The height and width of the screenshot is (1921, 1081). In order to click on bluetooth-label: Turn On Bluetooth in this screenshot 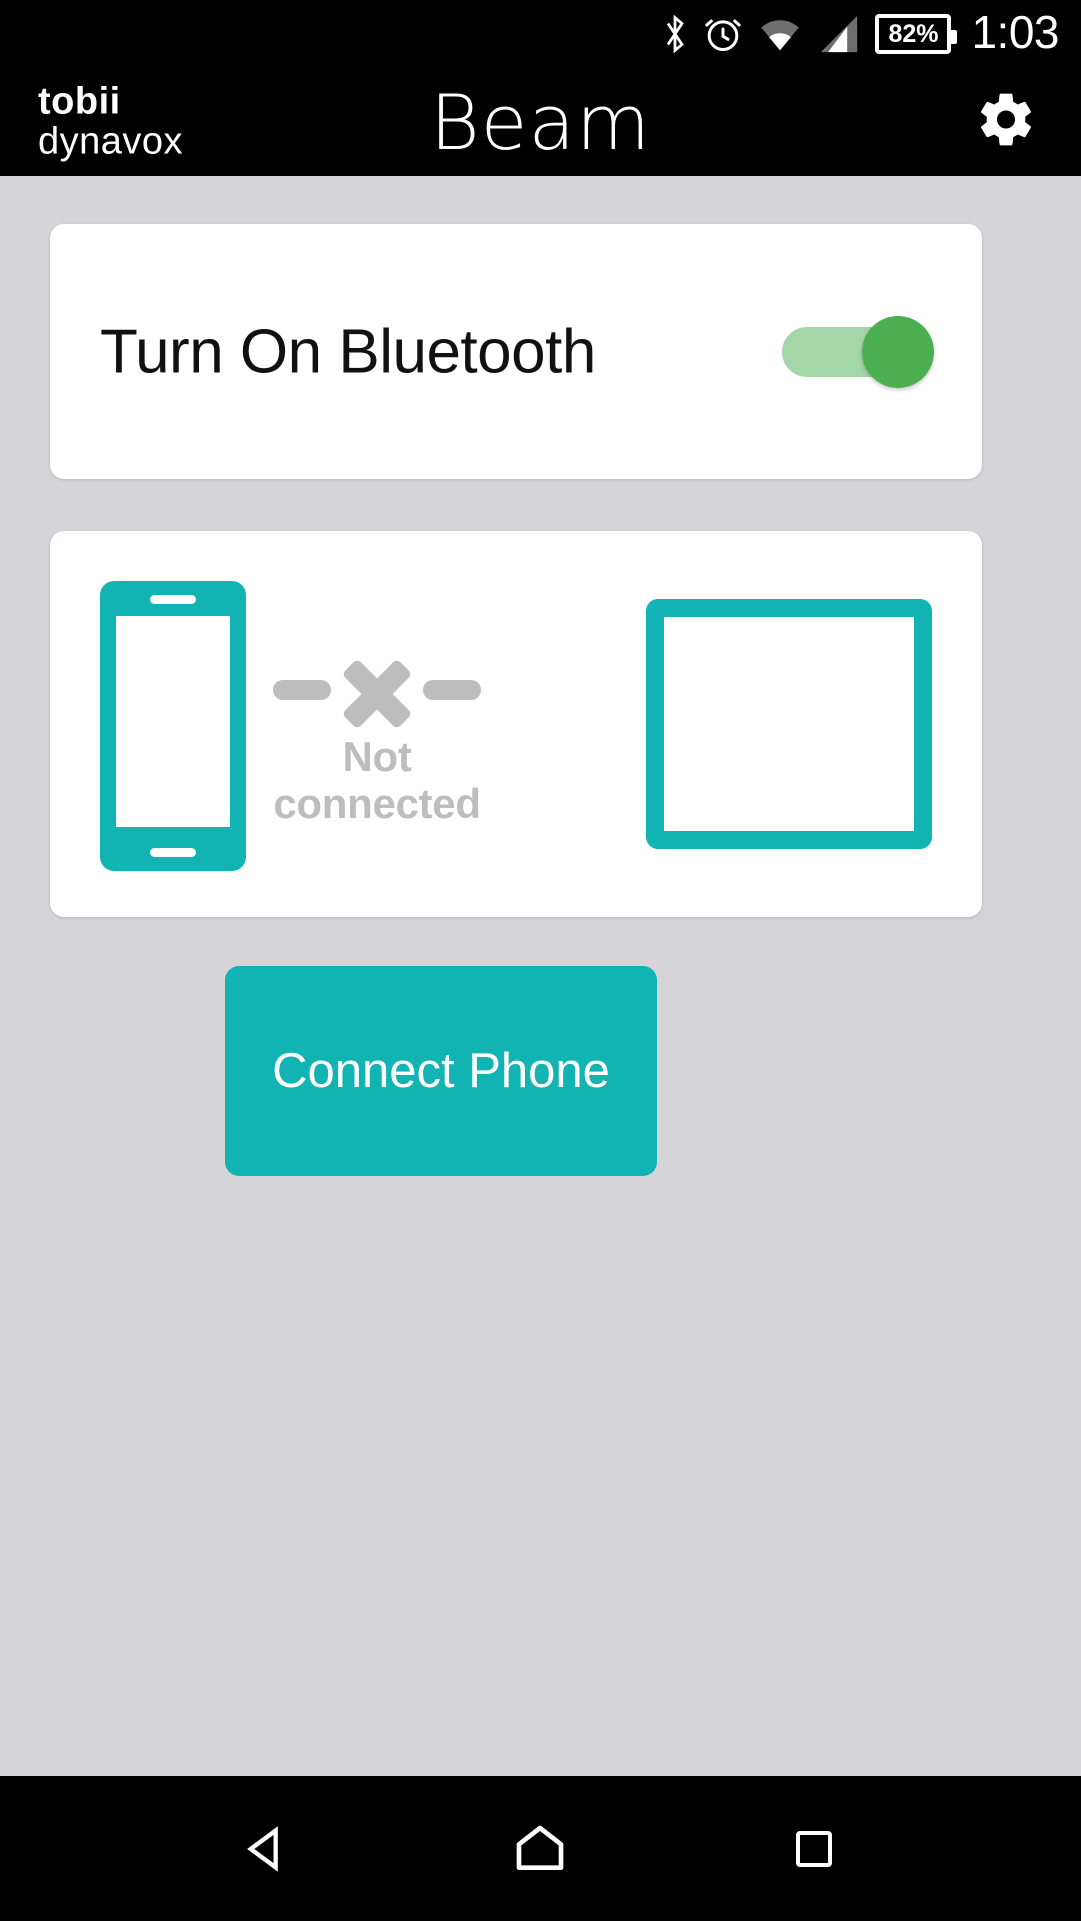, I will do `click(348, 351)`.